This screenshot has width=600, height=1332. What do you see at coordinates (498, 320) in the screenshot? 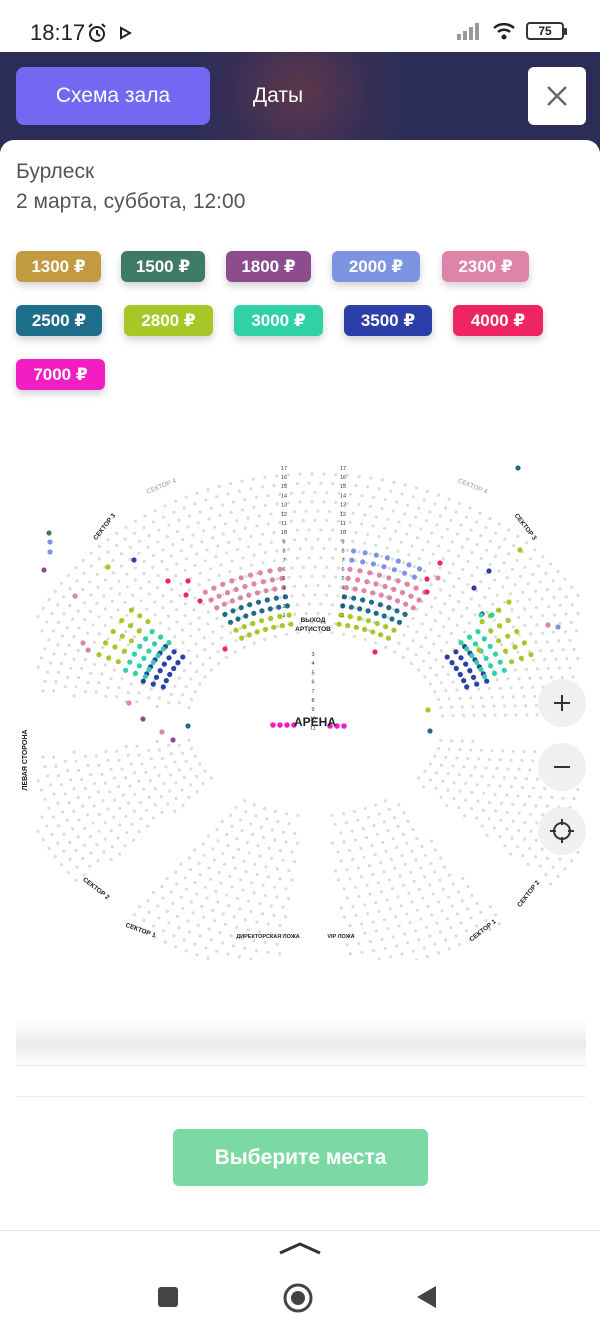
I see `price-chip: 4000 ₽` at bounding box center [498, 320].